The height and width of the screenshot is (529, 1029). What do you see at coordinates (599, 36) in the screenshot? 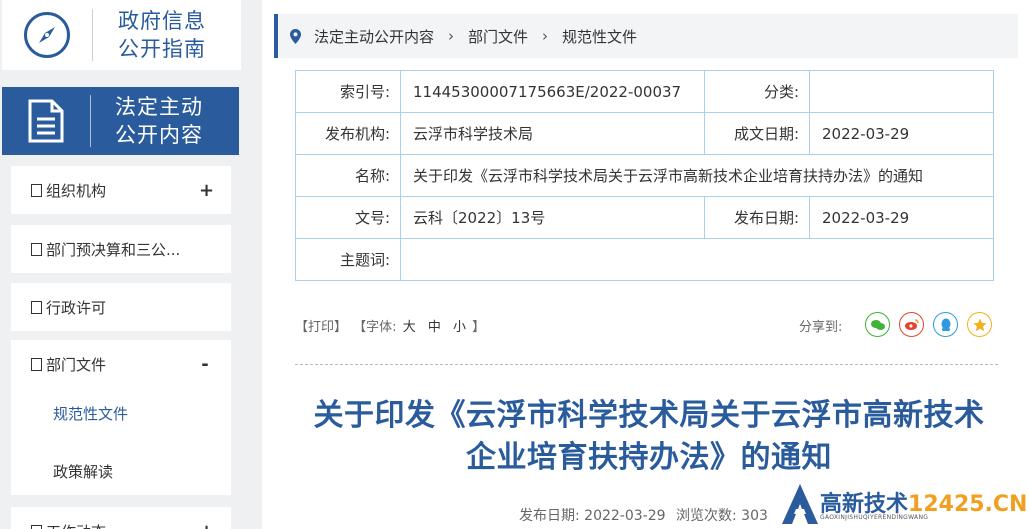
I see `breadcrumb-link: 规范性文件` at bounding box center [599, 36].